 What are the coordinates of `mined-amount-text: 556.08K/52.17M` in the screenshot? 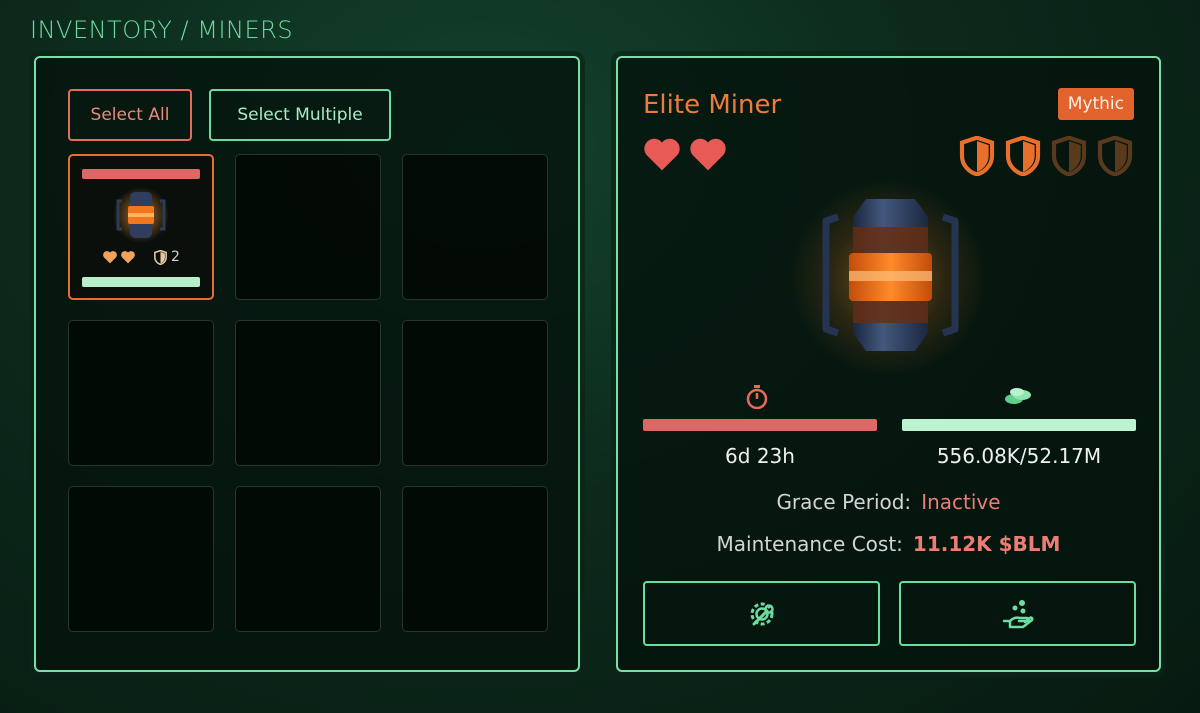 It's located at (1019, 456).